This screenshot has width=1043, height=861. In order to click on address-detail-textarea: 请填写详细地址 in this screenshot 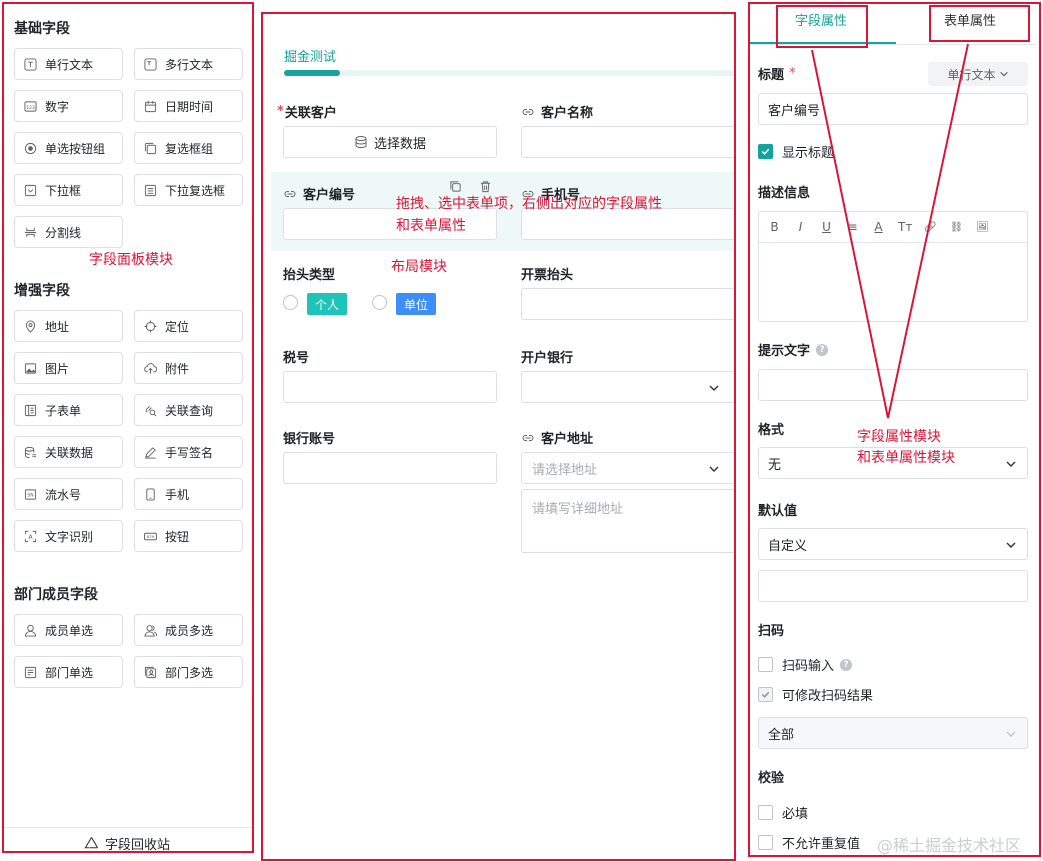, I will do `click(628, 521)`.